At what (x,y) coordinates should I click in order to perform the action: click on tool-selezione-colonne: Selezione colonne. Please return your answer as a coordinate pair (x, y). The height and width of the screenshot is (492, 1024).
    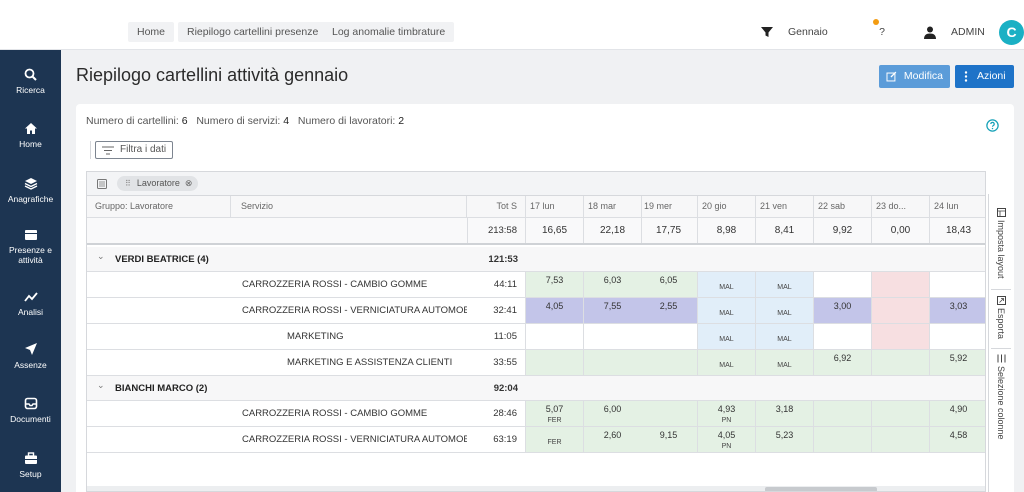
    Looking at the image, I should click on (1001, 397).